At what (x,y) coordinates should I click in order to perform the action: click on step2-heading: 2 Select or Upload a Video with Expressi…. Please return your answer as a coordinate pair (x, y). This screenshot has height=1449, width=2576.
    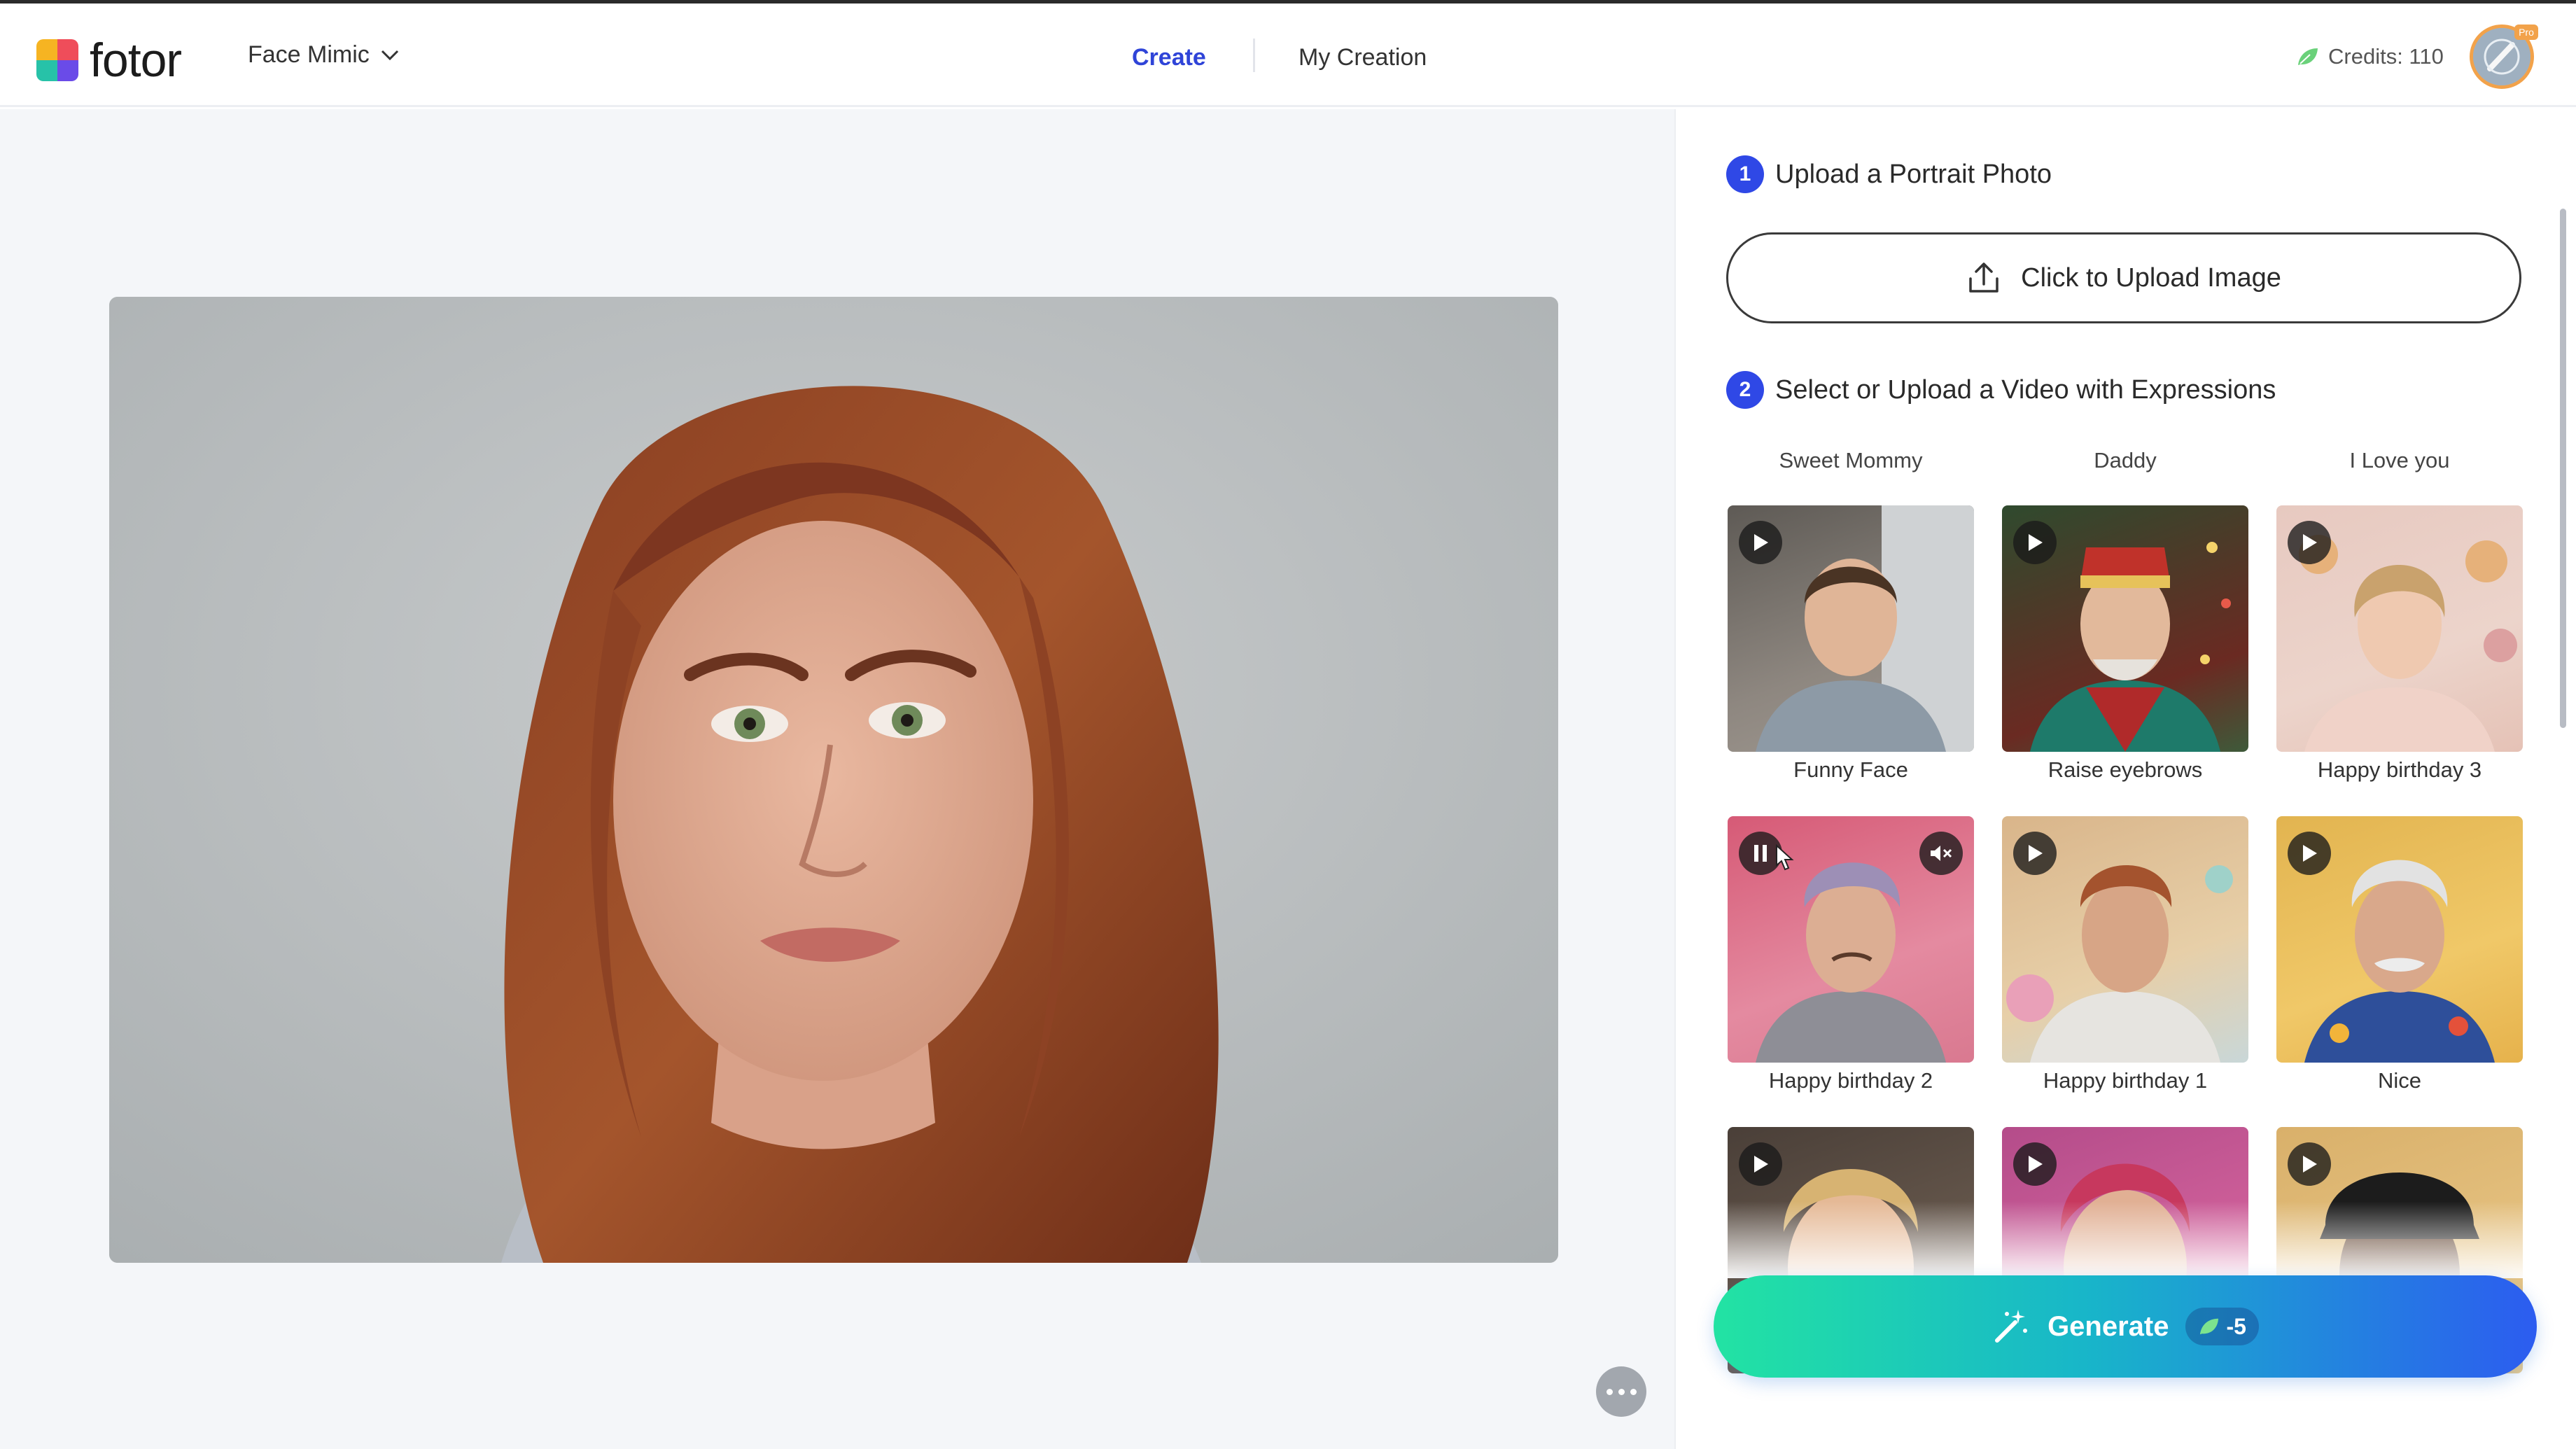
    Looking at the image, I should click on (2001, 390).